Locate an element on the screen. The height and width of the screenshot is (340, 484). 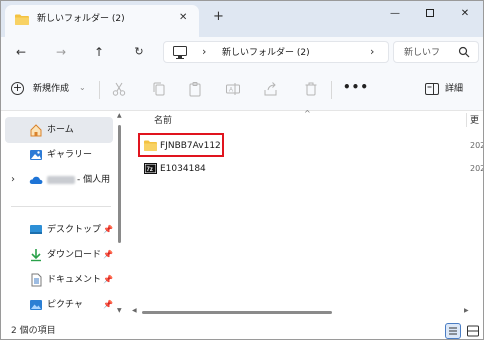
sidebar-item-label: ピクチャ is located at coordinates (65, 305).